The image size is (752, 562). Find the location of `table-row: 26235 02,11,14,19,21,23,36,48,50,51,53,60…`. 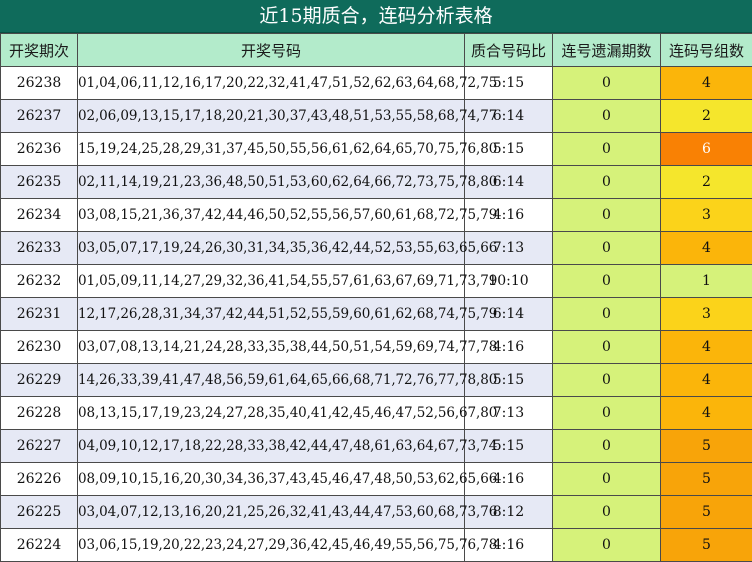

table-row: 26235 02,11,14,19,21,23,36,48,50,51,53,60… is located at coordinates (376, 182).